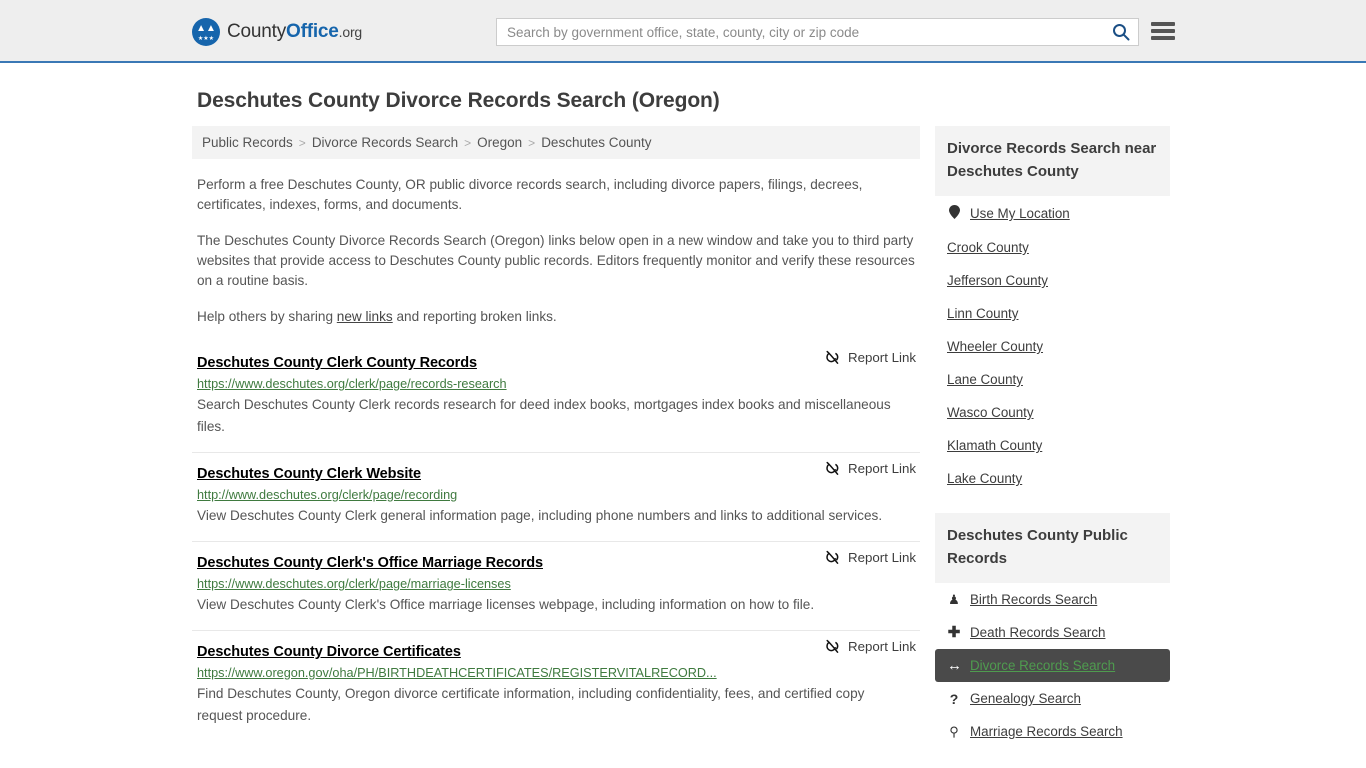  I want to click on child-icon: ♟, so click(954, 599).